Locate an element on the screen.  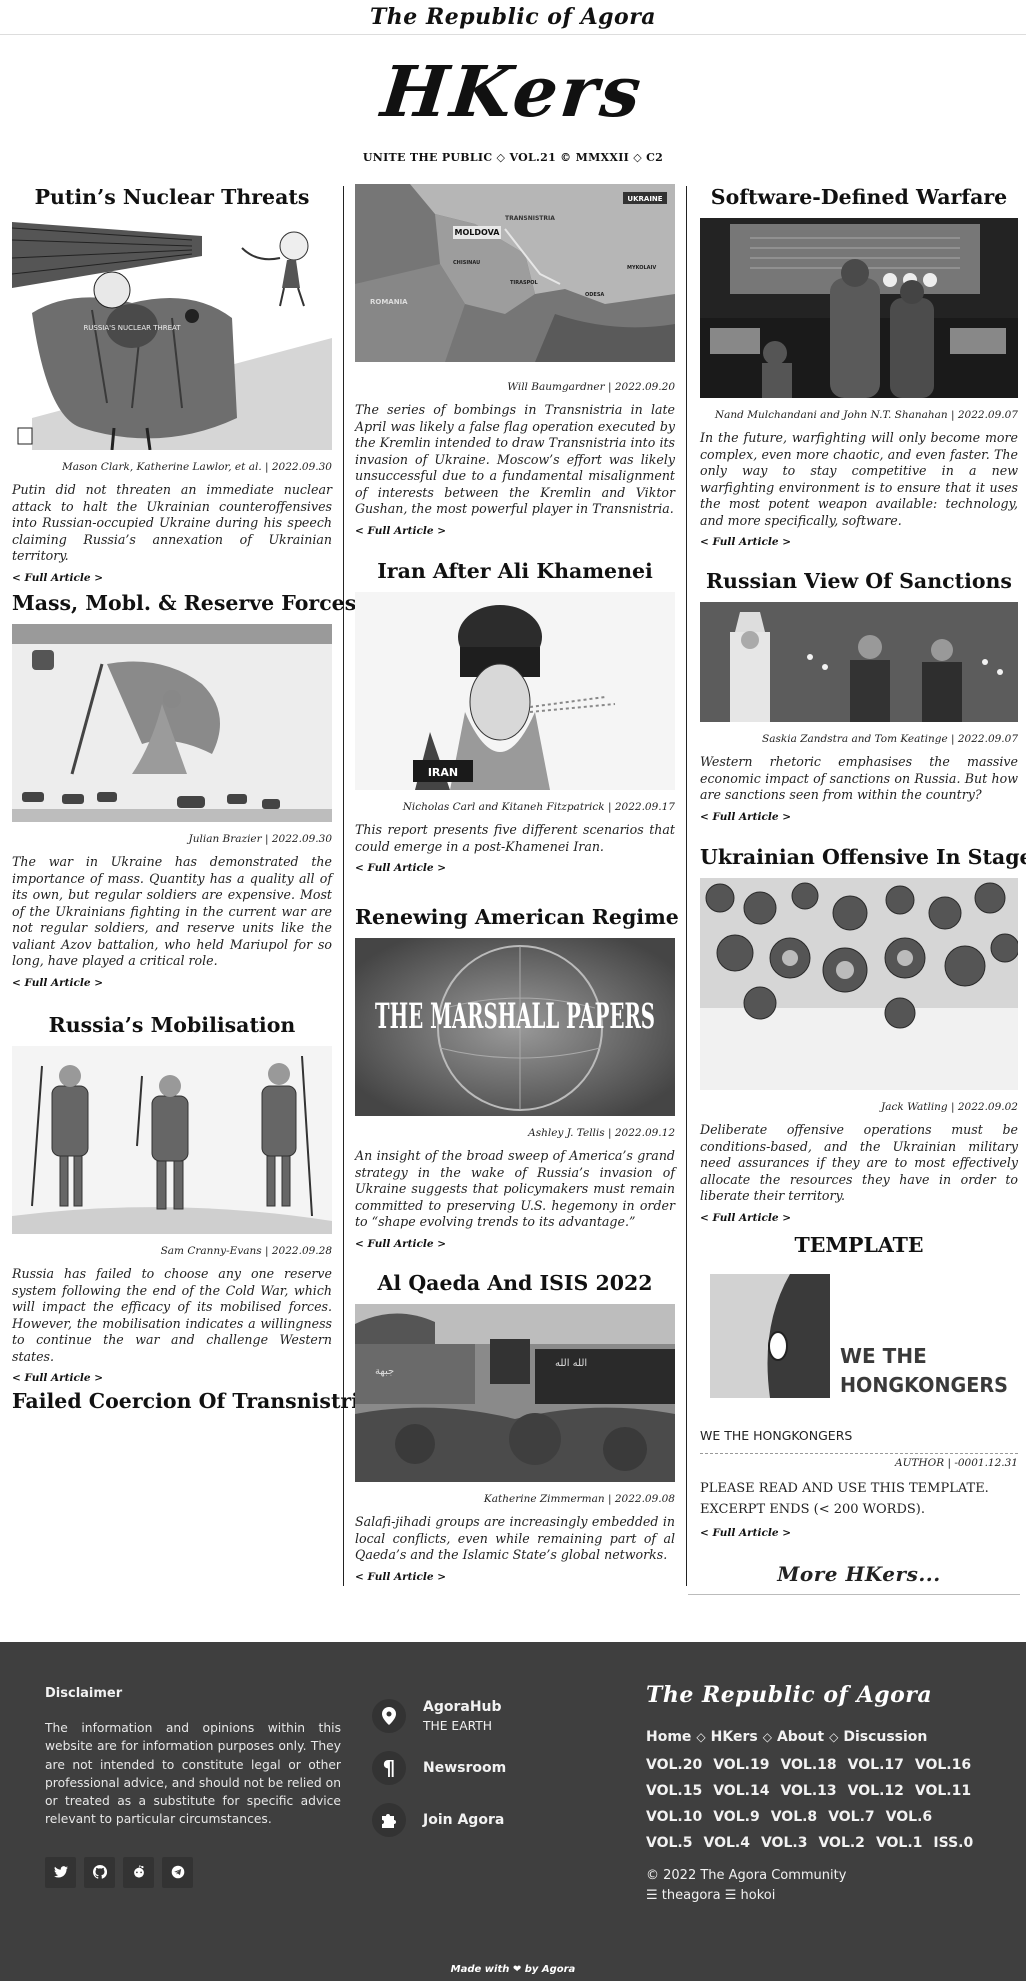
topbar-site-title: The Republic of Agora is located at coordinates (513, 17).